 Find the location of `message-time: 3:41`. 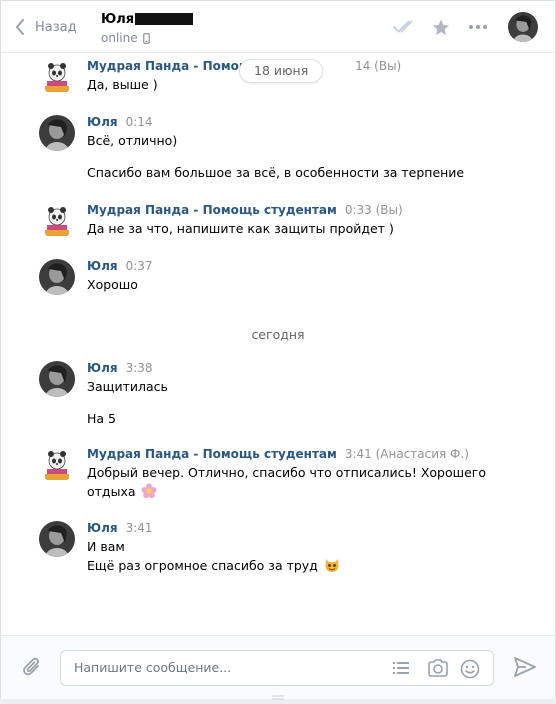

message-time: 3:41 is located at coordinates (139, 528).